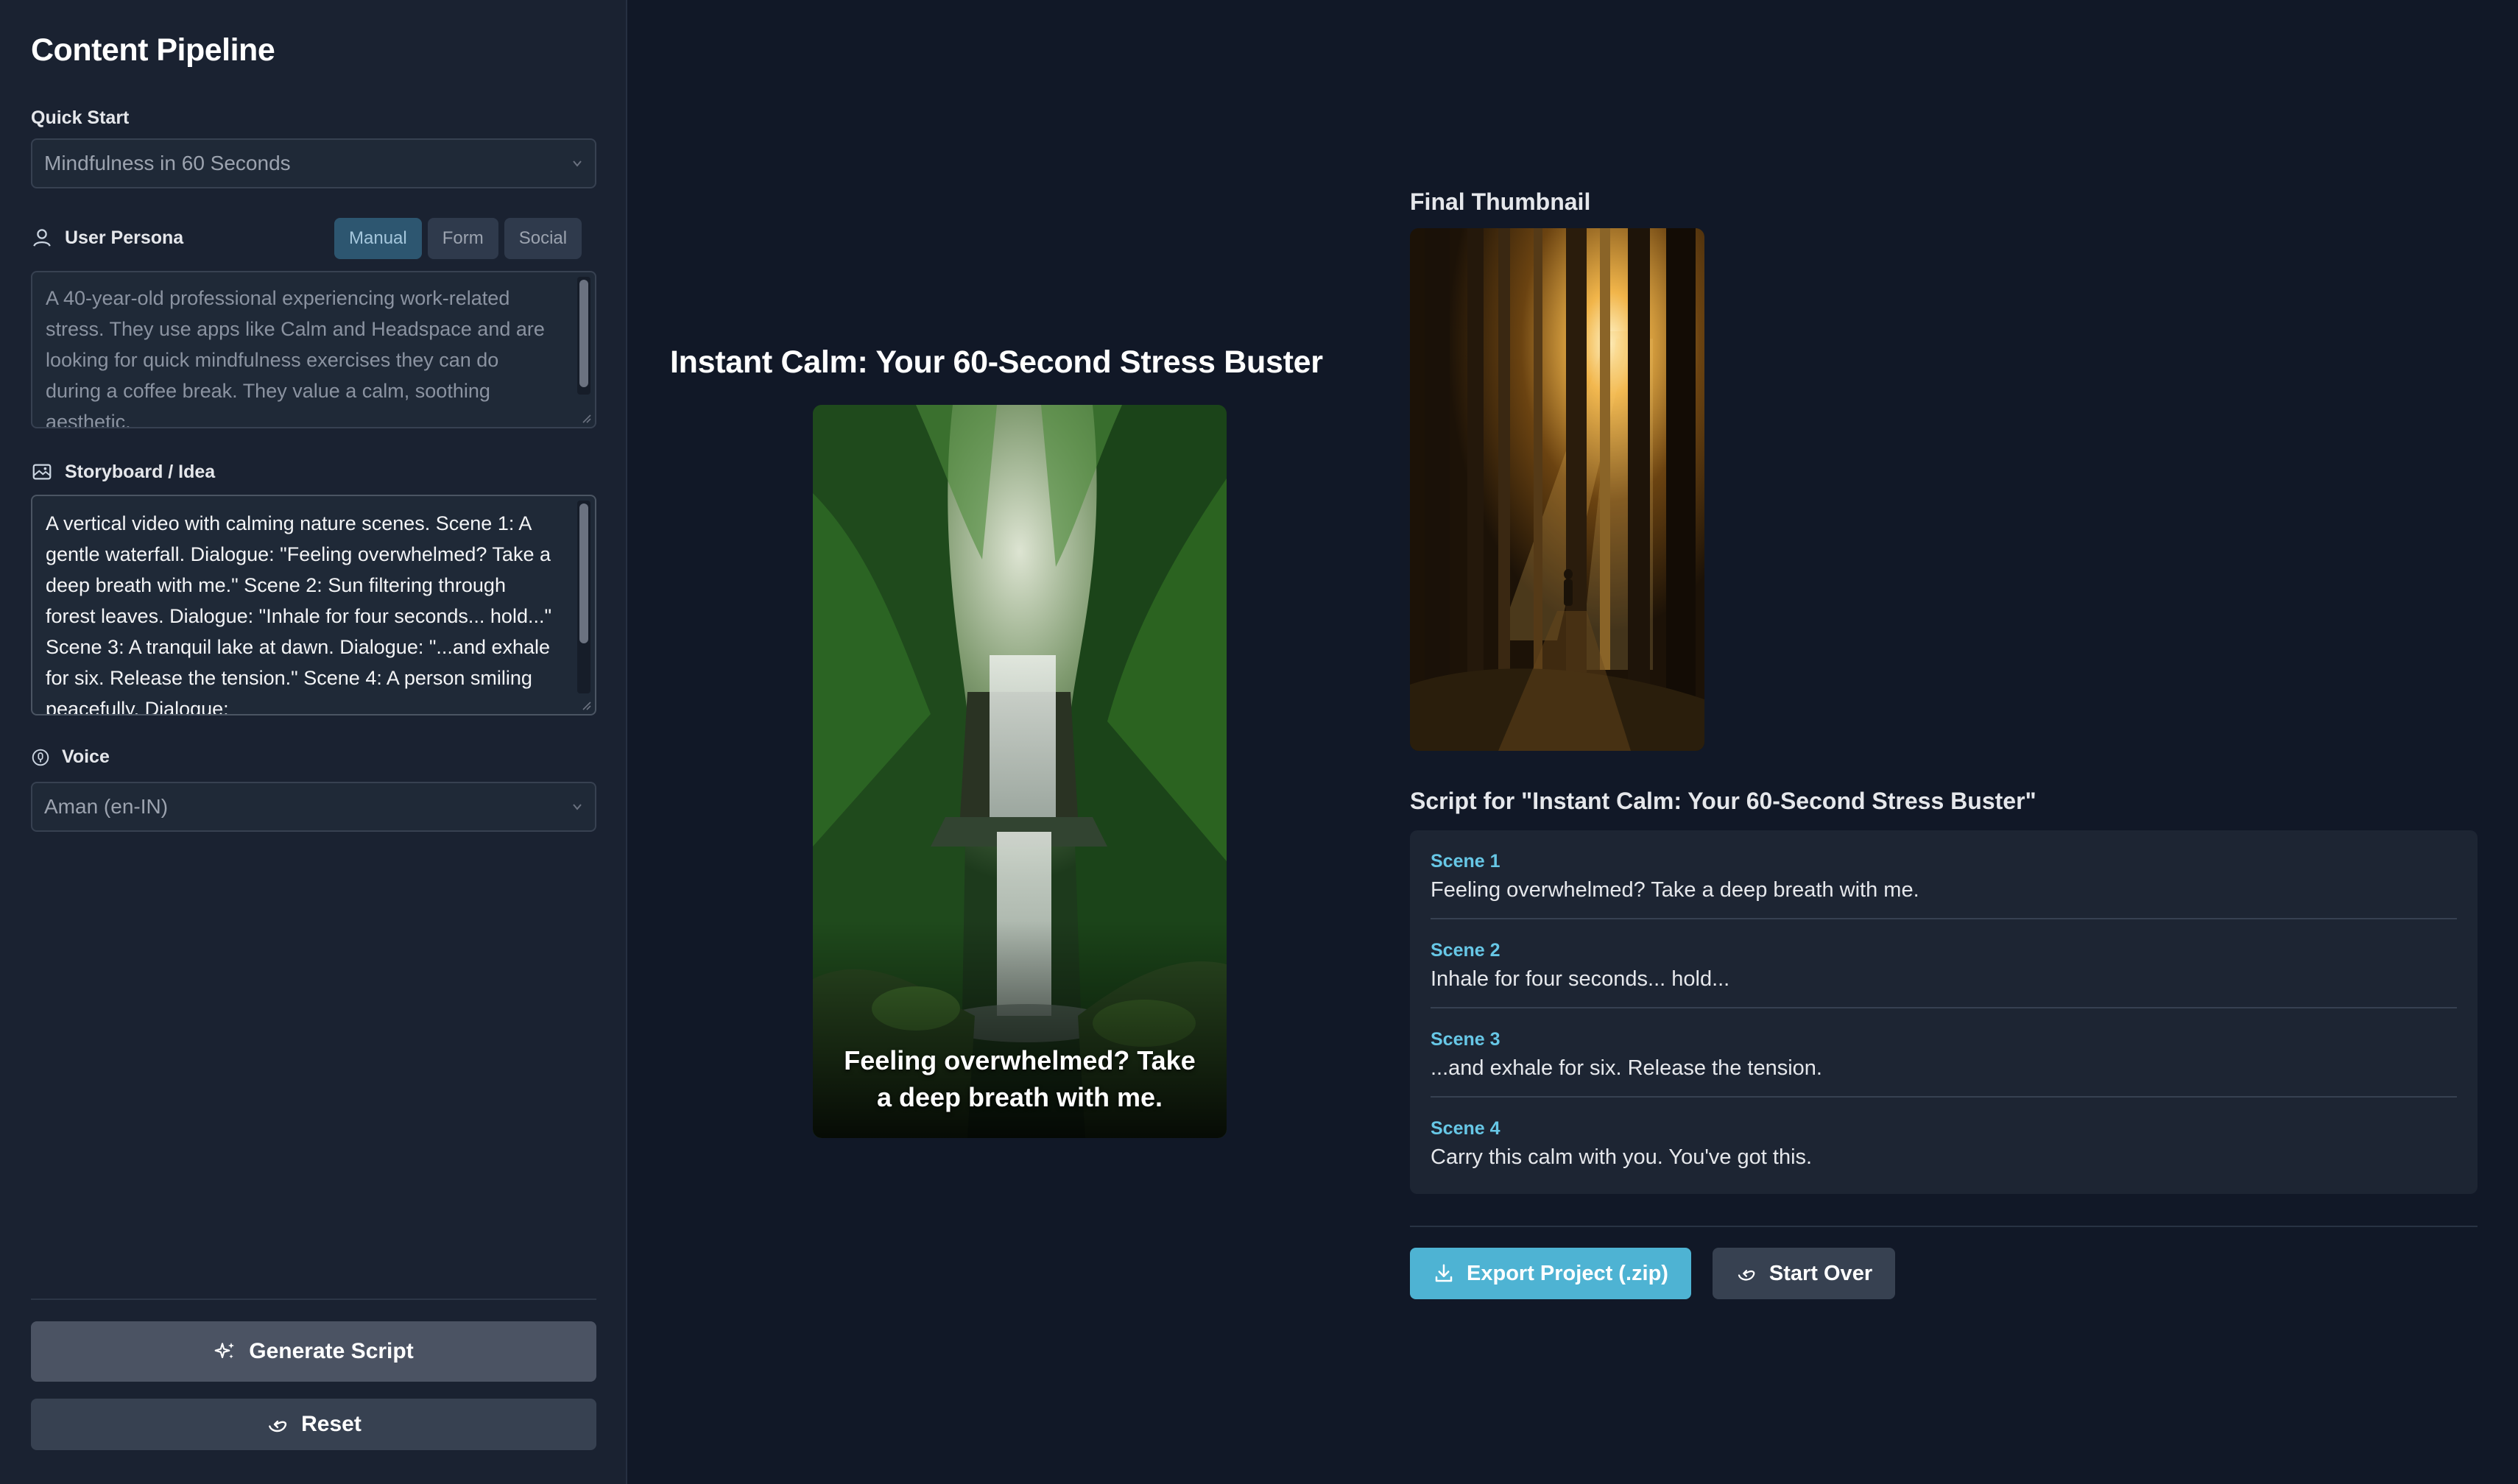 This screenshot has height=1484, width=2518. Describe the element at coordinates (1465, 950) in the screenshot. I see `scene-label: Scene 2` at that location.